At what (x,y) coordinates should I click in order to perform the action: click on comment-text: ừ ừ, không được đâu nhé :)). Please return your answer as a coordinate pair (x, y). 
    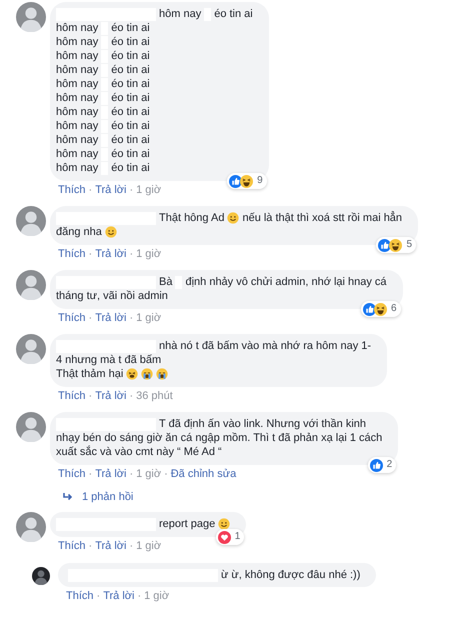
    Looking at the image, I should click on (290, 575).